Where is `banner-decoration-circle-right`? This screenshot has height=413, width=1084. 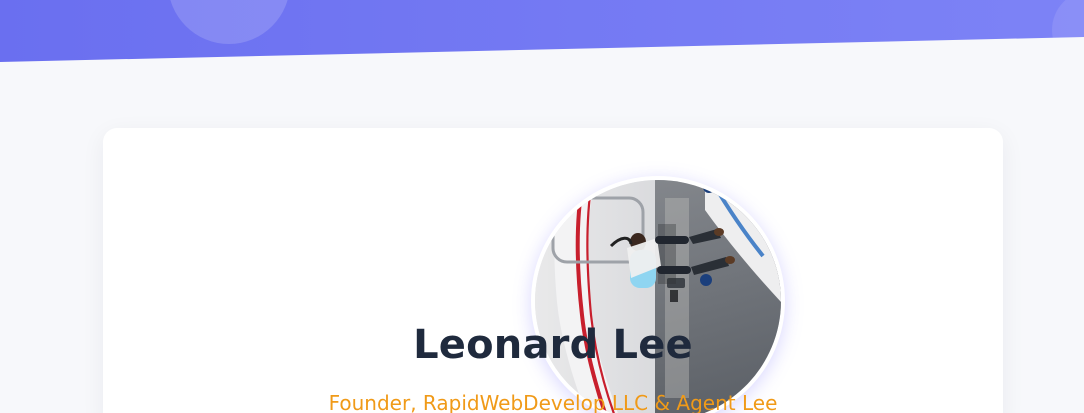
banner-decoration-circle-right is located at coordinates (1068, 31).